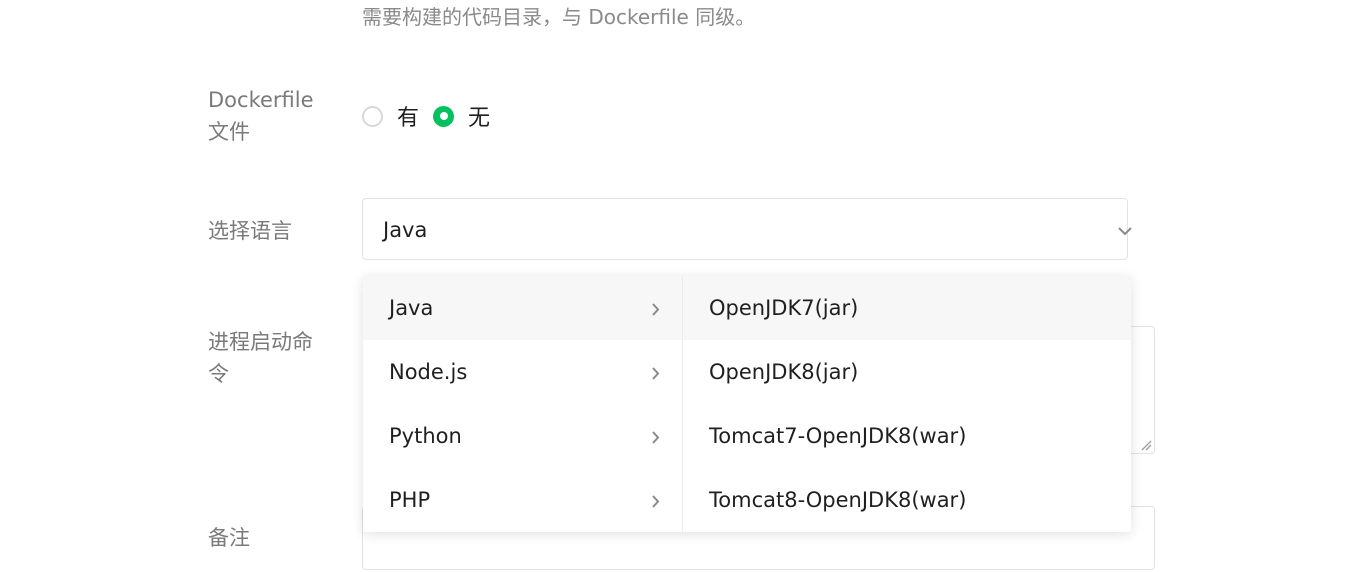  What do you see at coordinates (250, 231) in the screenshot?
I see `language-label: 选择语言` at bounding box center [250, 231].